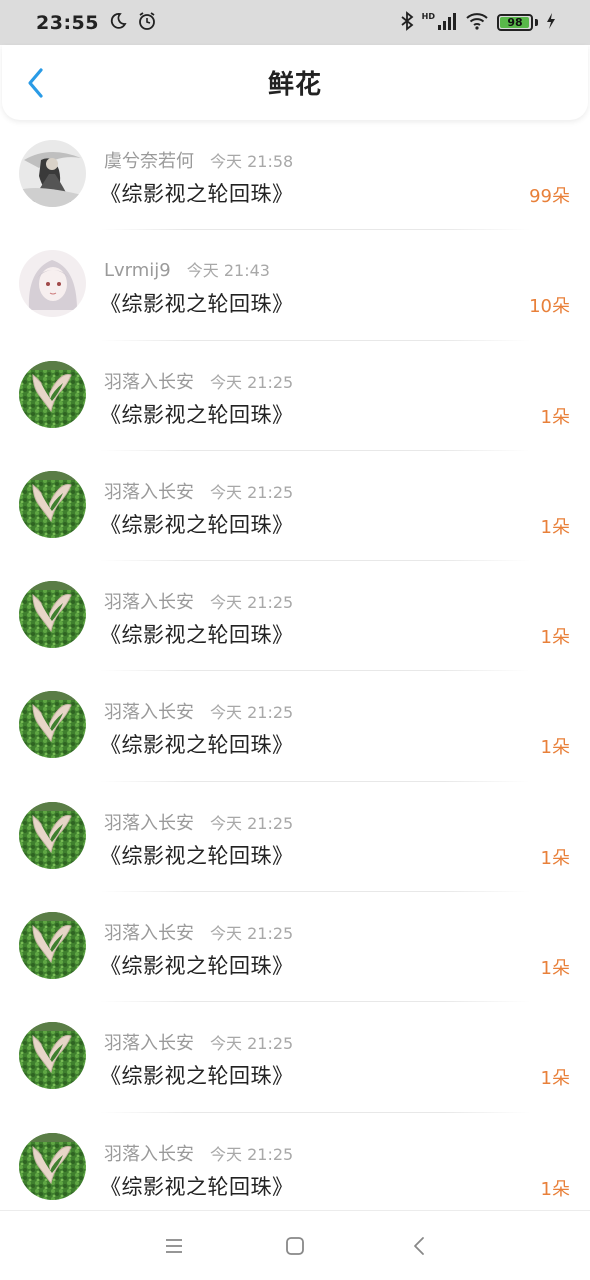 The width and height of the screenshot is (590, 1280). What do you see at coordinates (137, 270) in the screenshot?
I see `user-name: Lvrmij9` at bounding box center [137, 270].